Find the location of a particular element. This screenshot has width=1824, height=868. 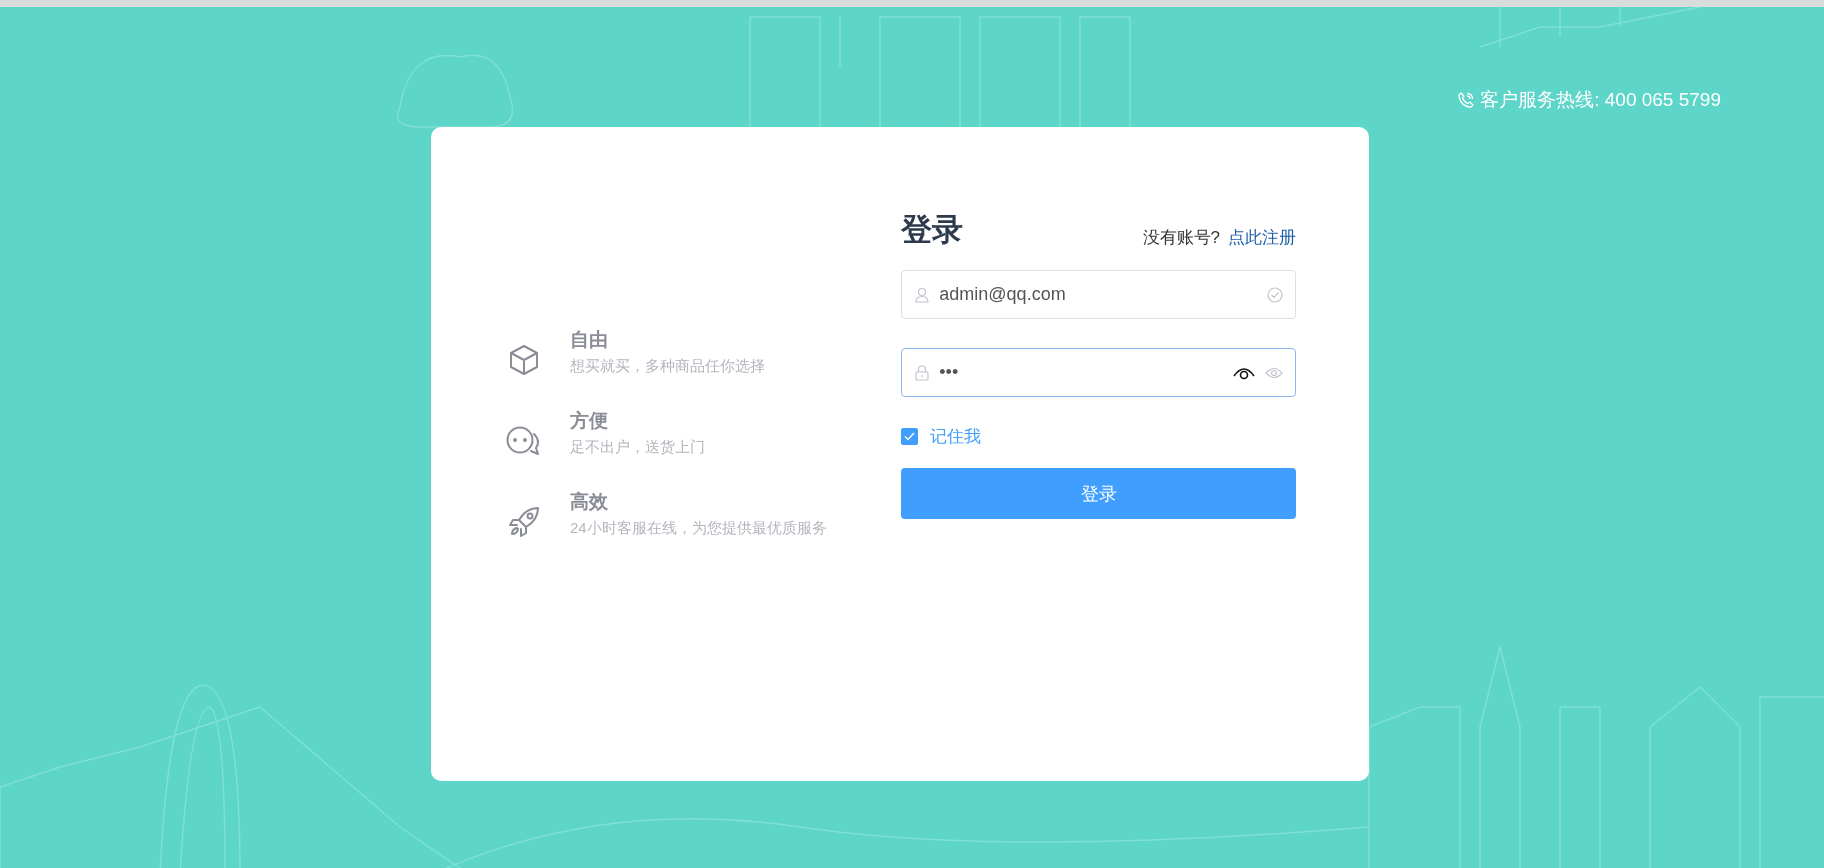

hotline-text: 客户服务热线: 400 065 5799 is located at coordinates (1600, 100).